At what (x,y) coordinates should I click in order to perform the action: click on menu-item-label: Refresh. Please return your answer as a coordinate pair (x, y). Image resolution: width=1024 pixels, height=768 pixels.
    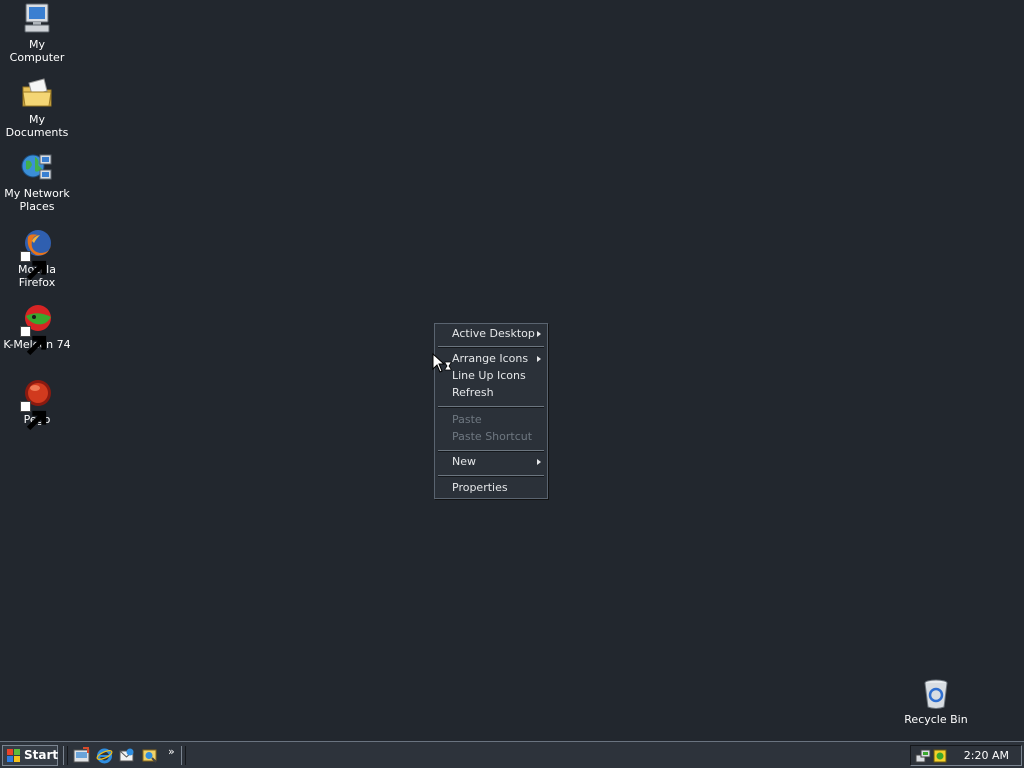
    Looking at the image, I should click on (473, 392).